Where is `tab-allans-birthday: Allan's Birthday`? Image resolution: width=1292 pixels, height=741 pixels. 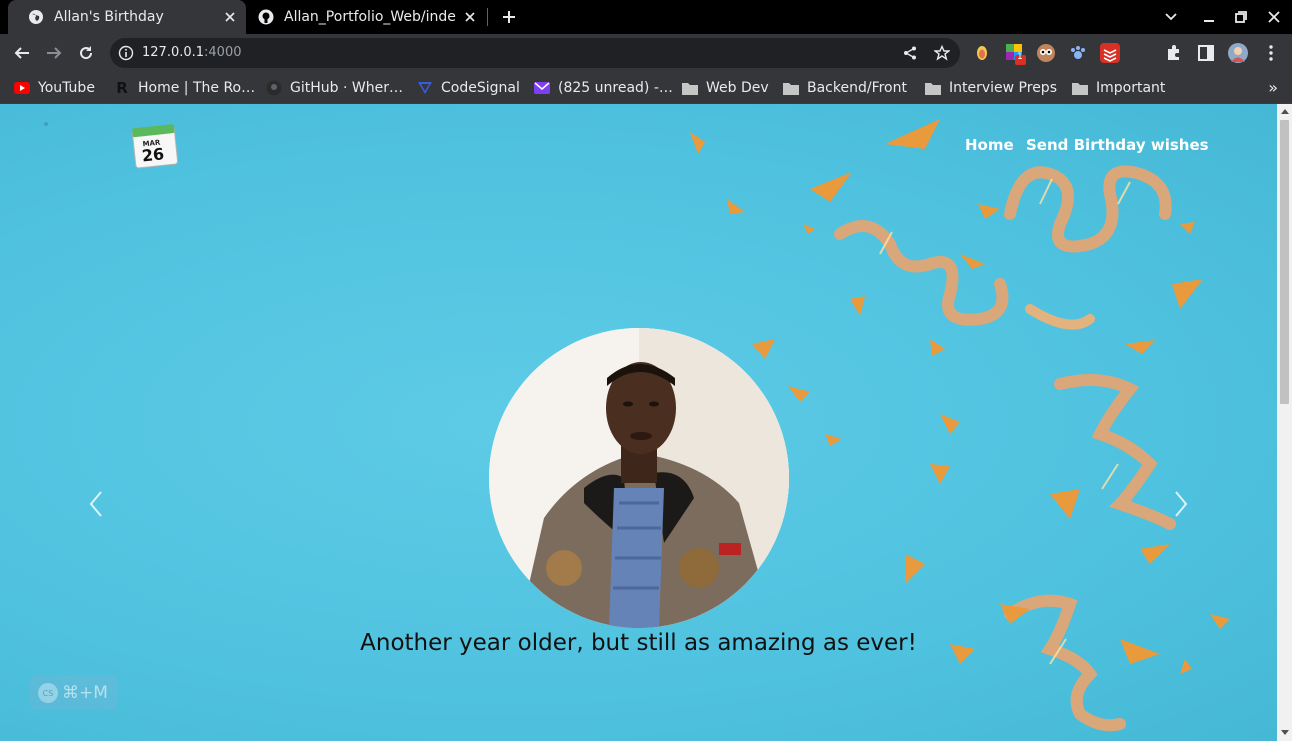
tab-allans-birthday: Allan's Birthday is located at coordinates (127, 17).